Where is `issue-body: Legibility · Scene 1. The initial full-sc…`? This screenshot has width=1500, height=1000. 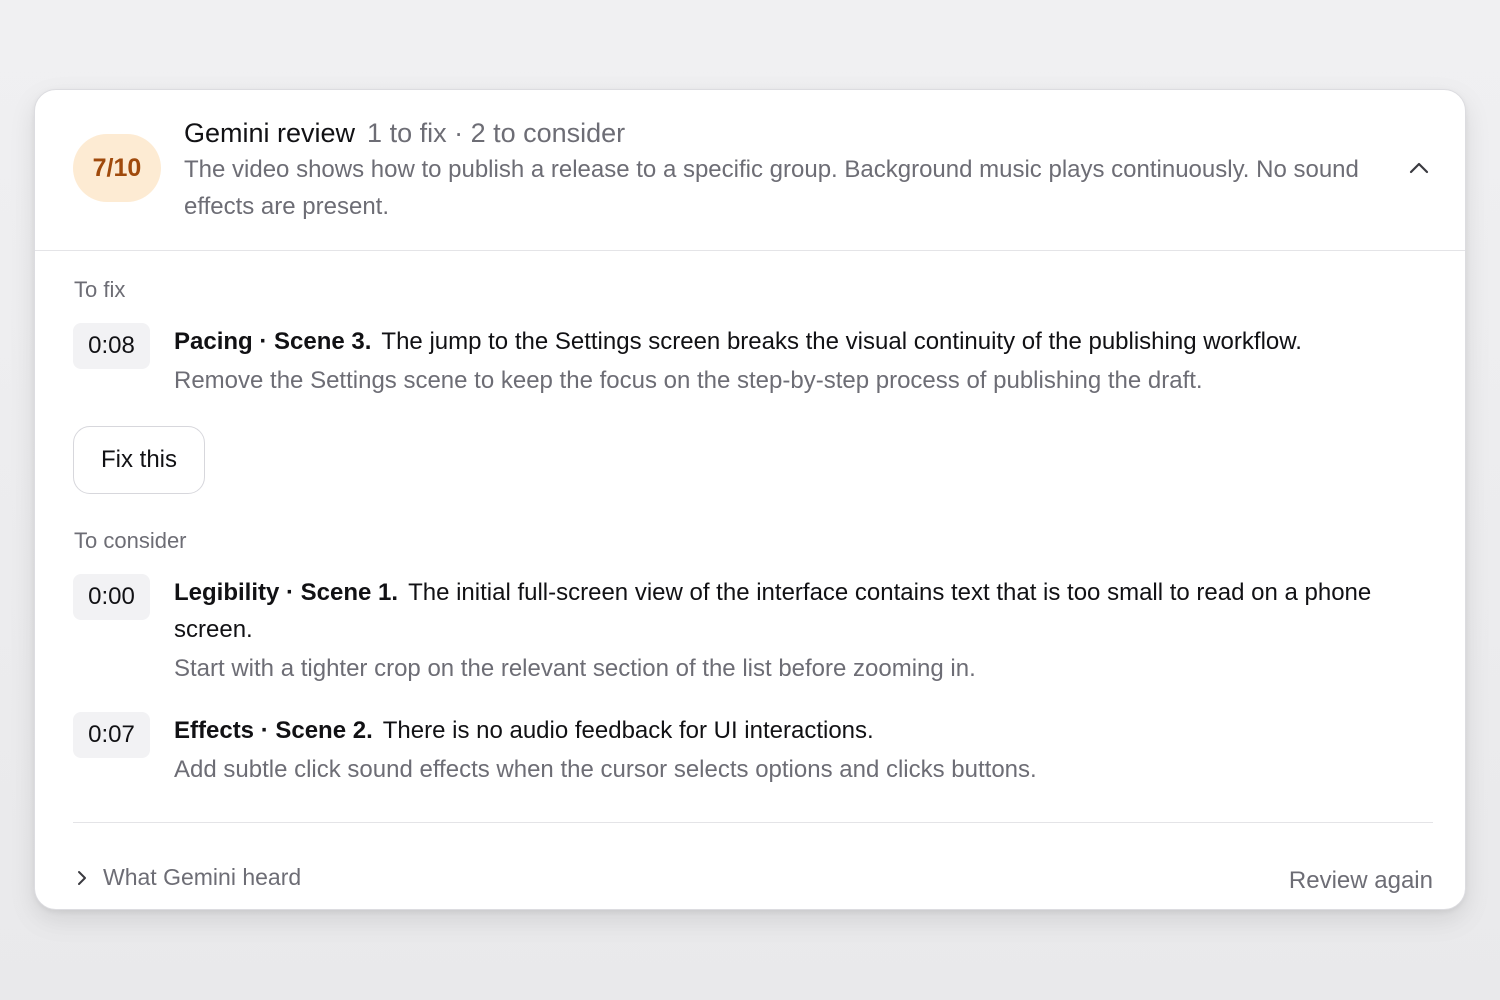 issue-body: Legibility · Scene 1. The initial full-sc… is located at coordinates (794, 630).